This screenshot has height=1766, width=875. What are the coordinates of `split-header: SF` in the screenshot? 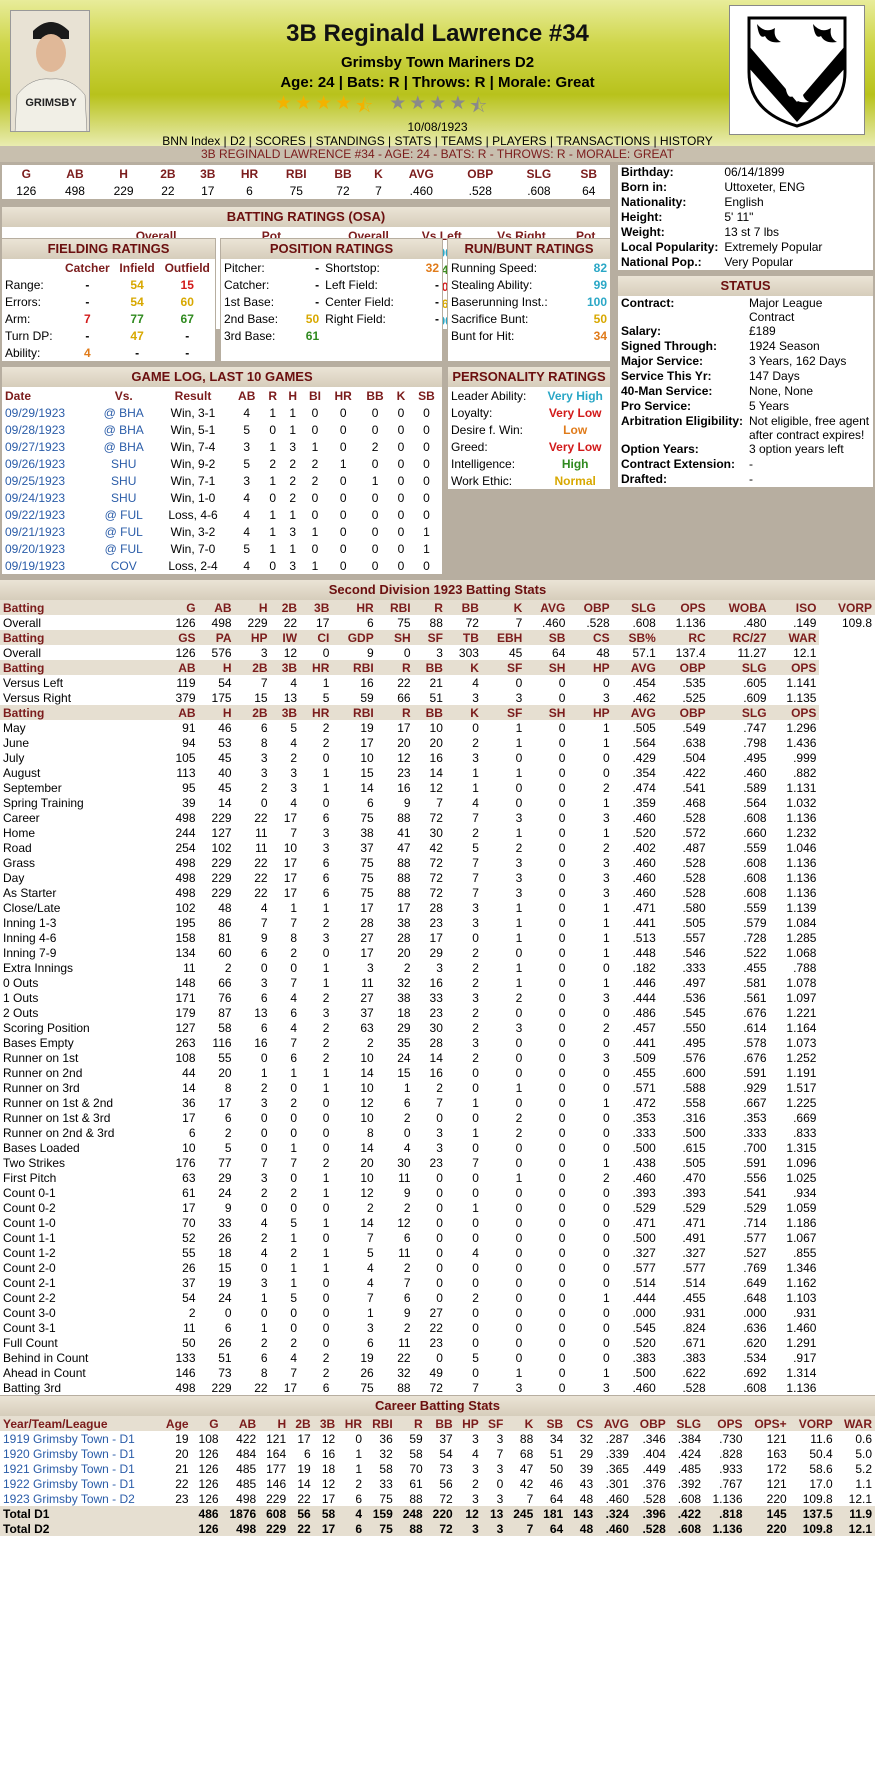 It's located at (503, 667).